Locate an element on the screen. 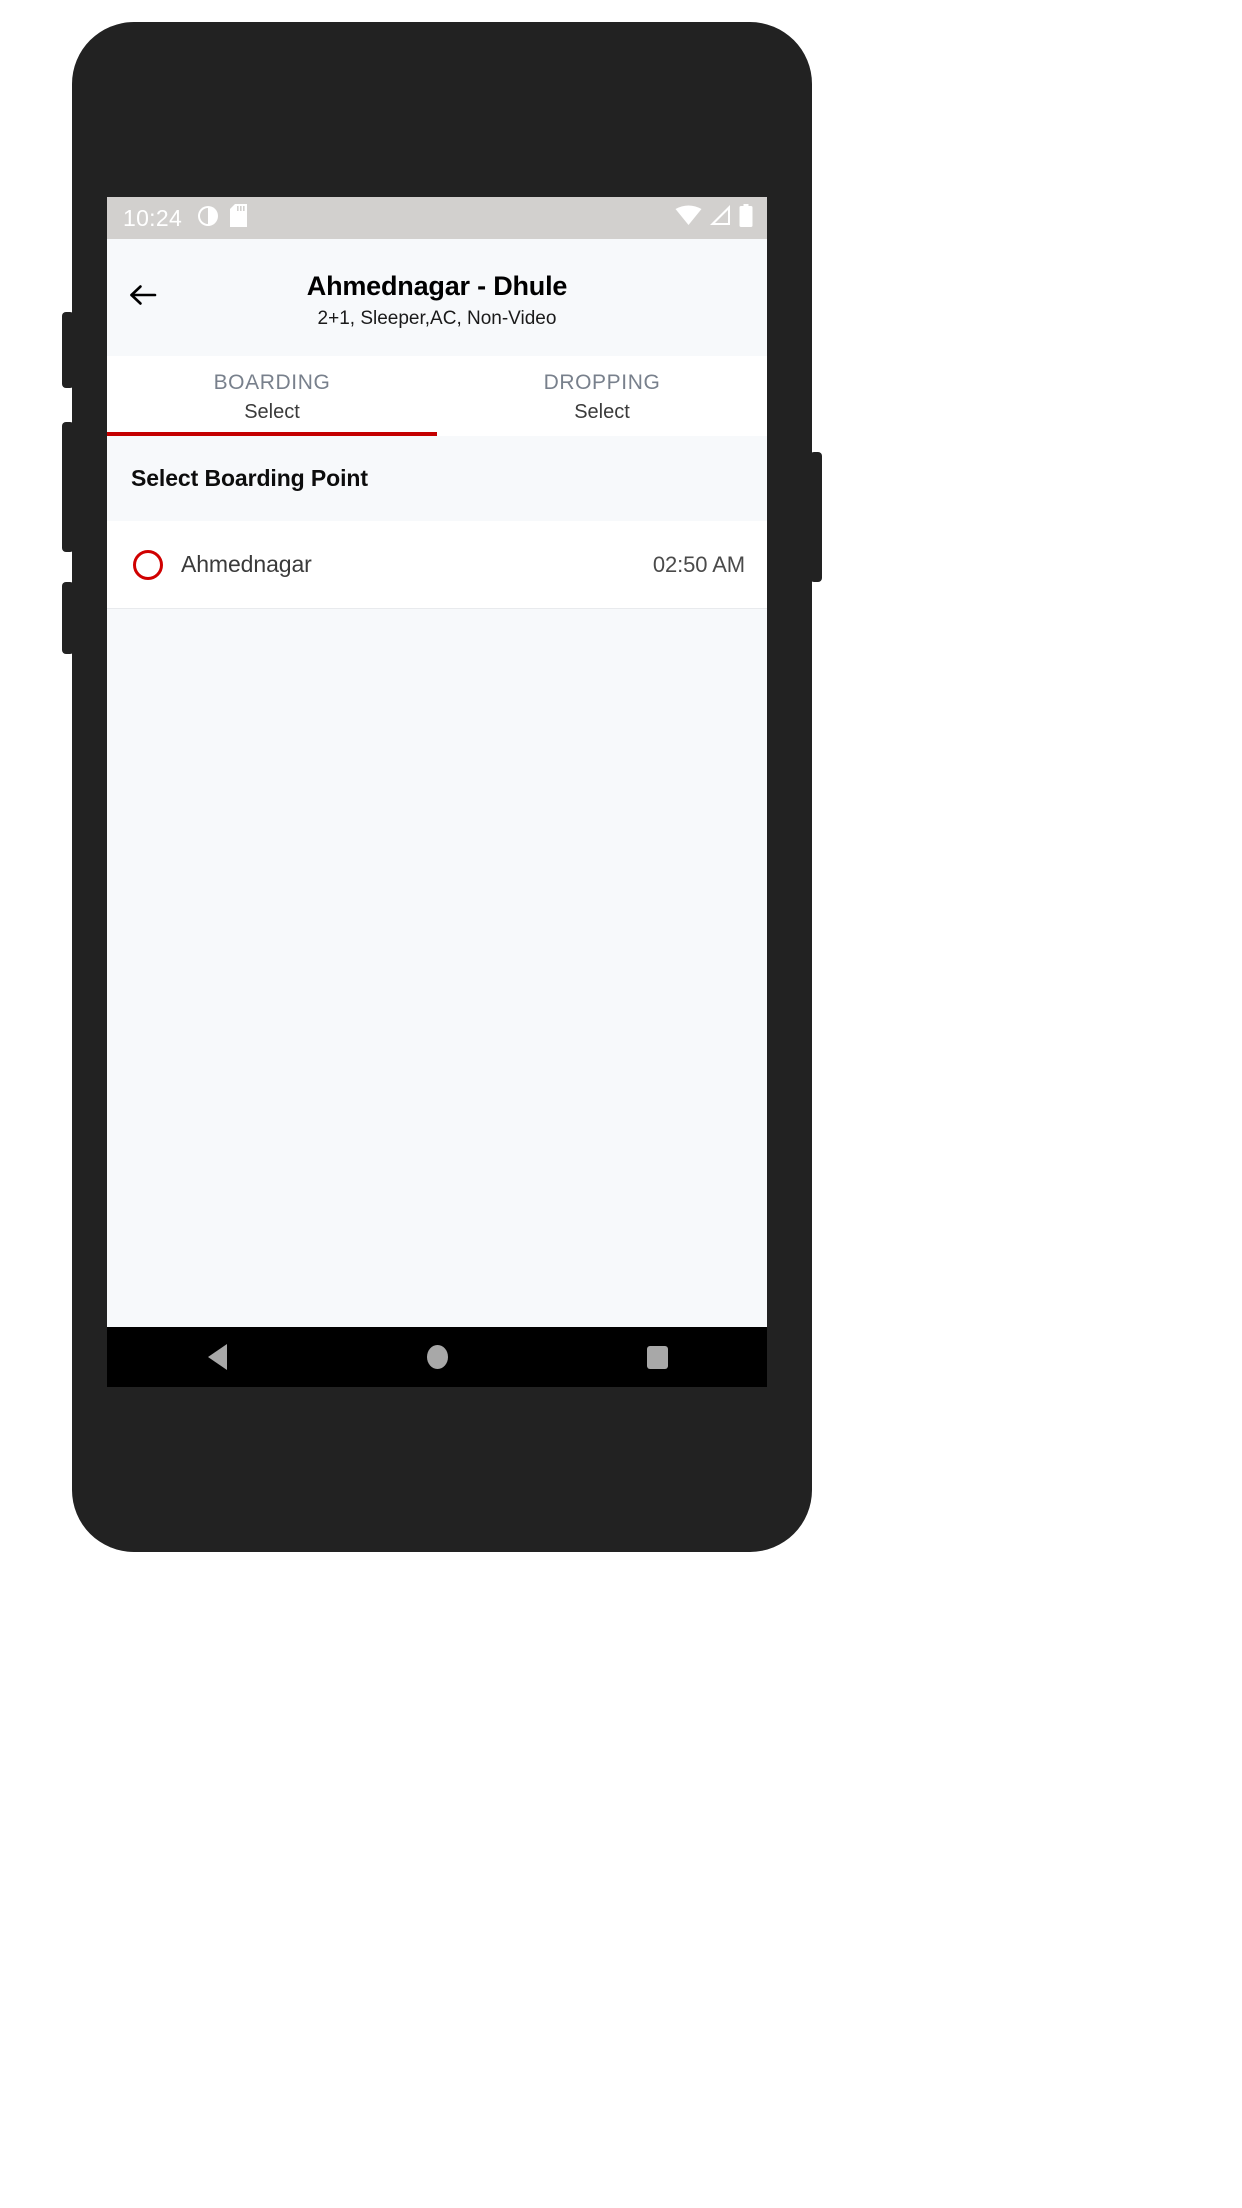 This screenshot has height=2208, width=1242. mute-switch-button is located at coordinates (68, 618).